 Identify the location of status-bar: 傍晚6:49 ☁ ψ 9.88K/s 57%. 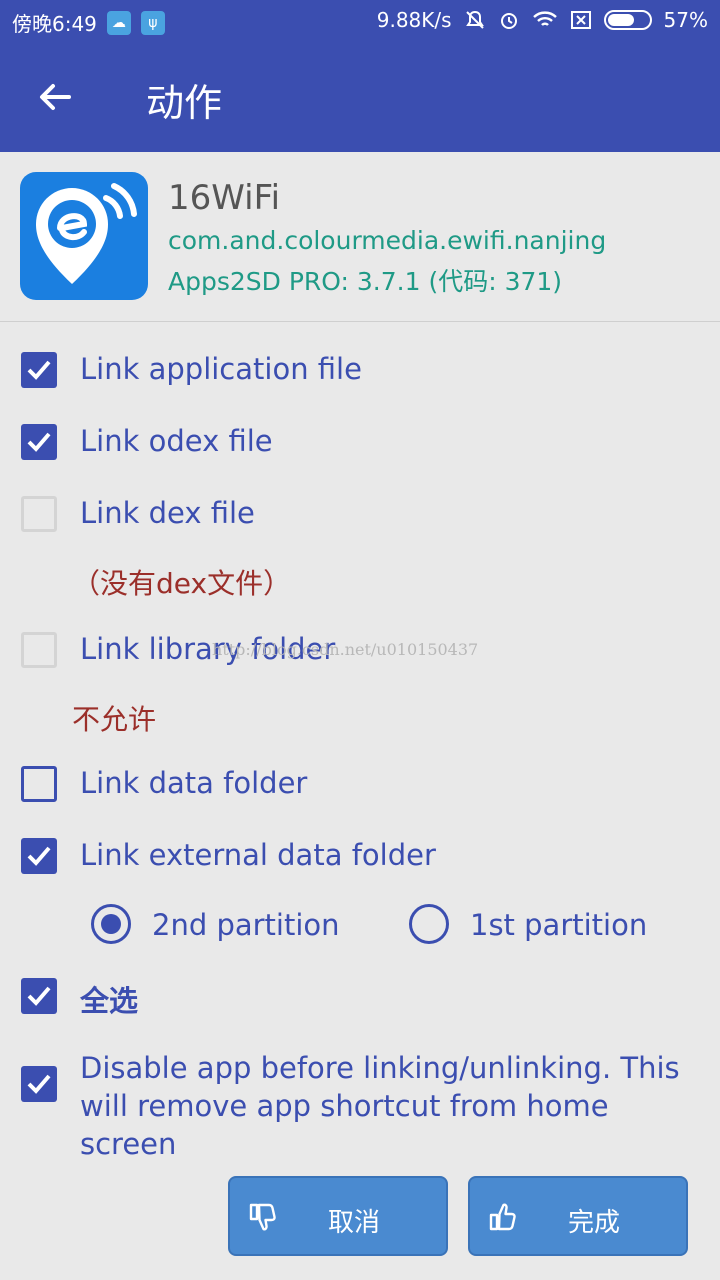
(360, 20).